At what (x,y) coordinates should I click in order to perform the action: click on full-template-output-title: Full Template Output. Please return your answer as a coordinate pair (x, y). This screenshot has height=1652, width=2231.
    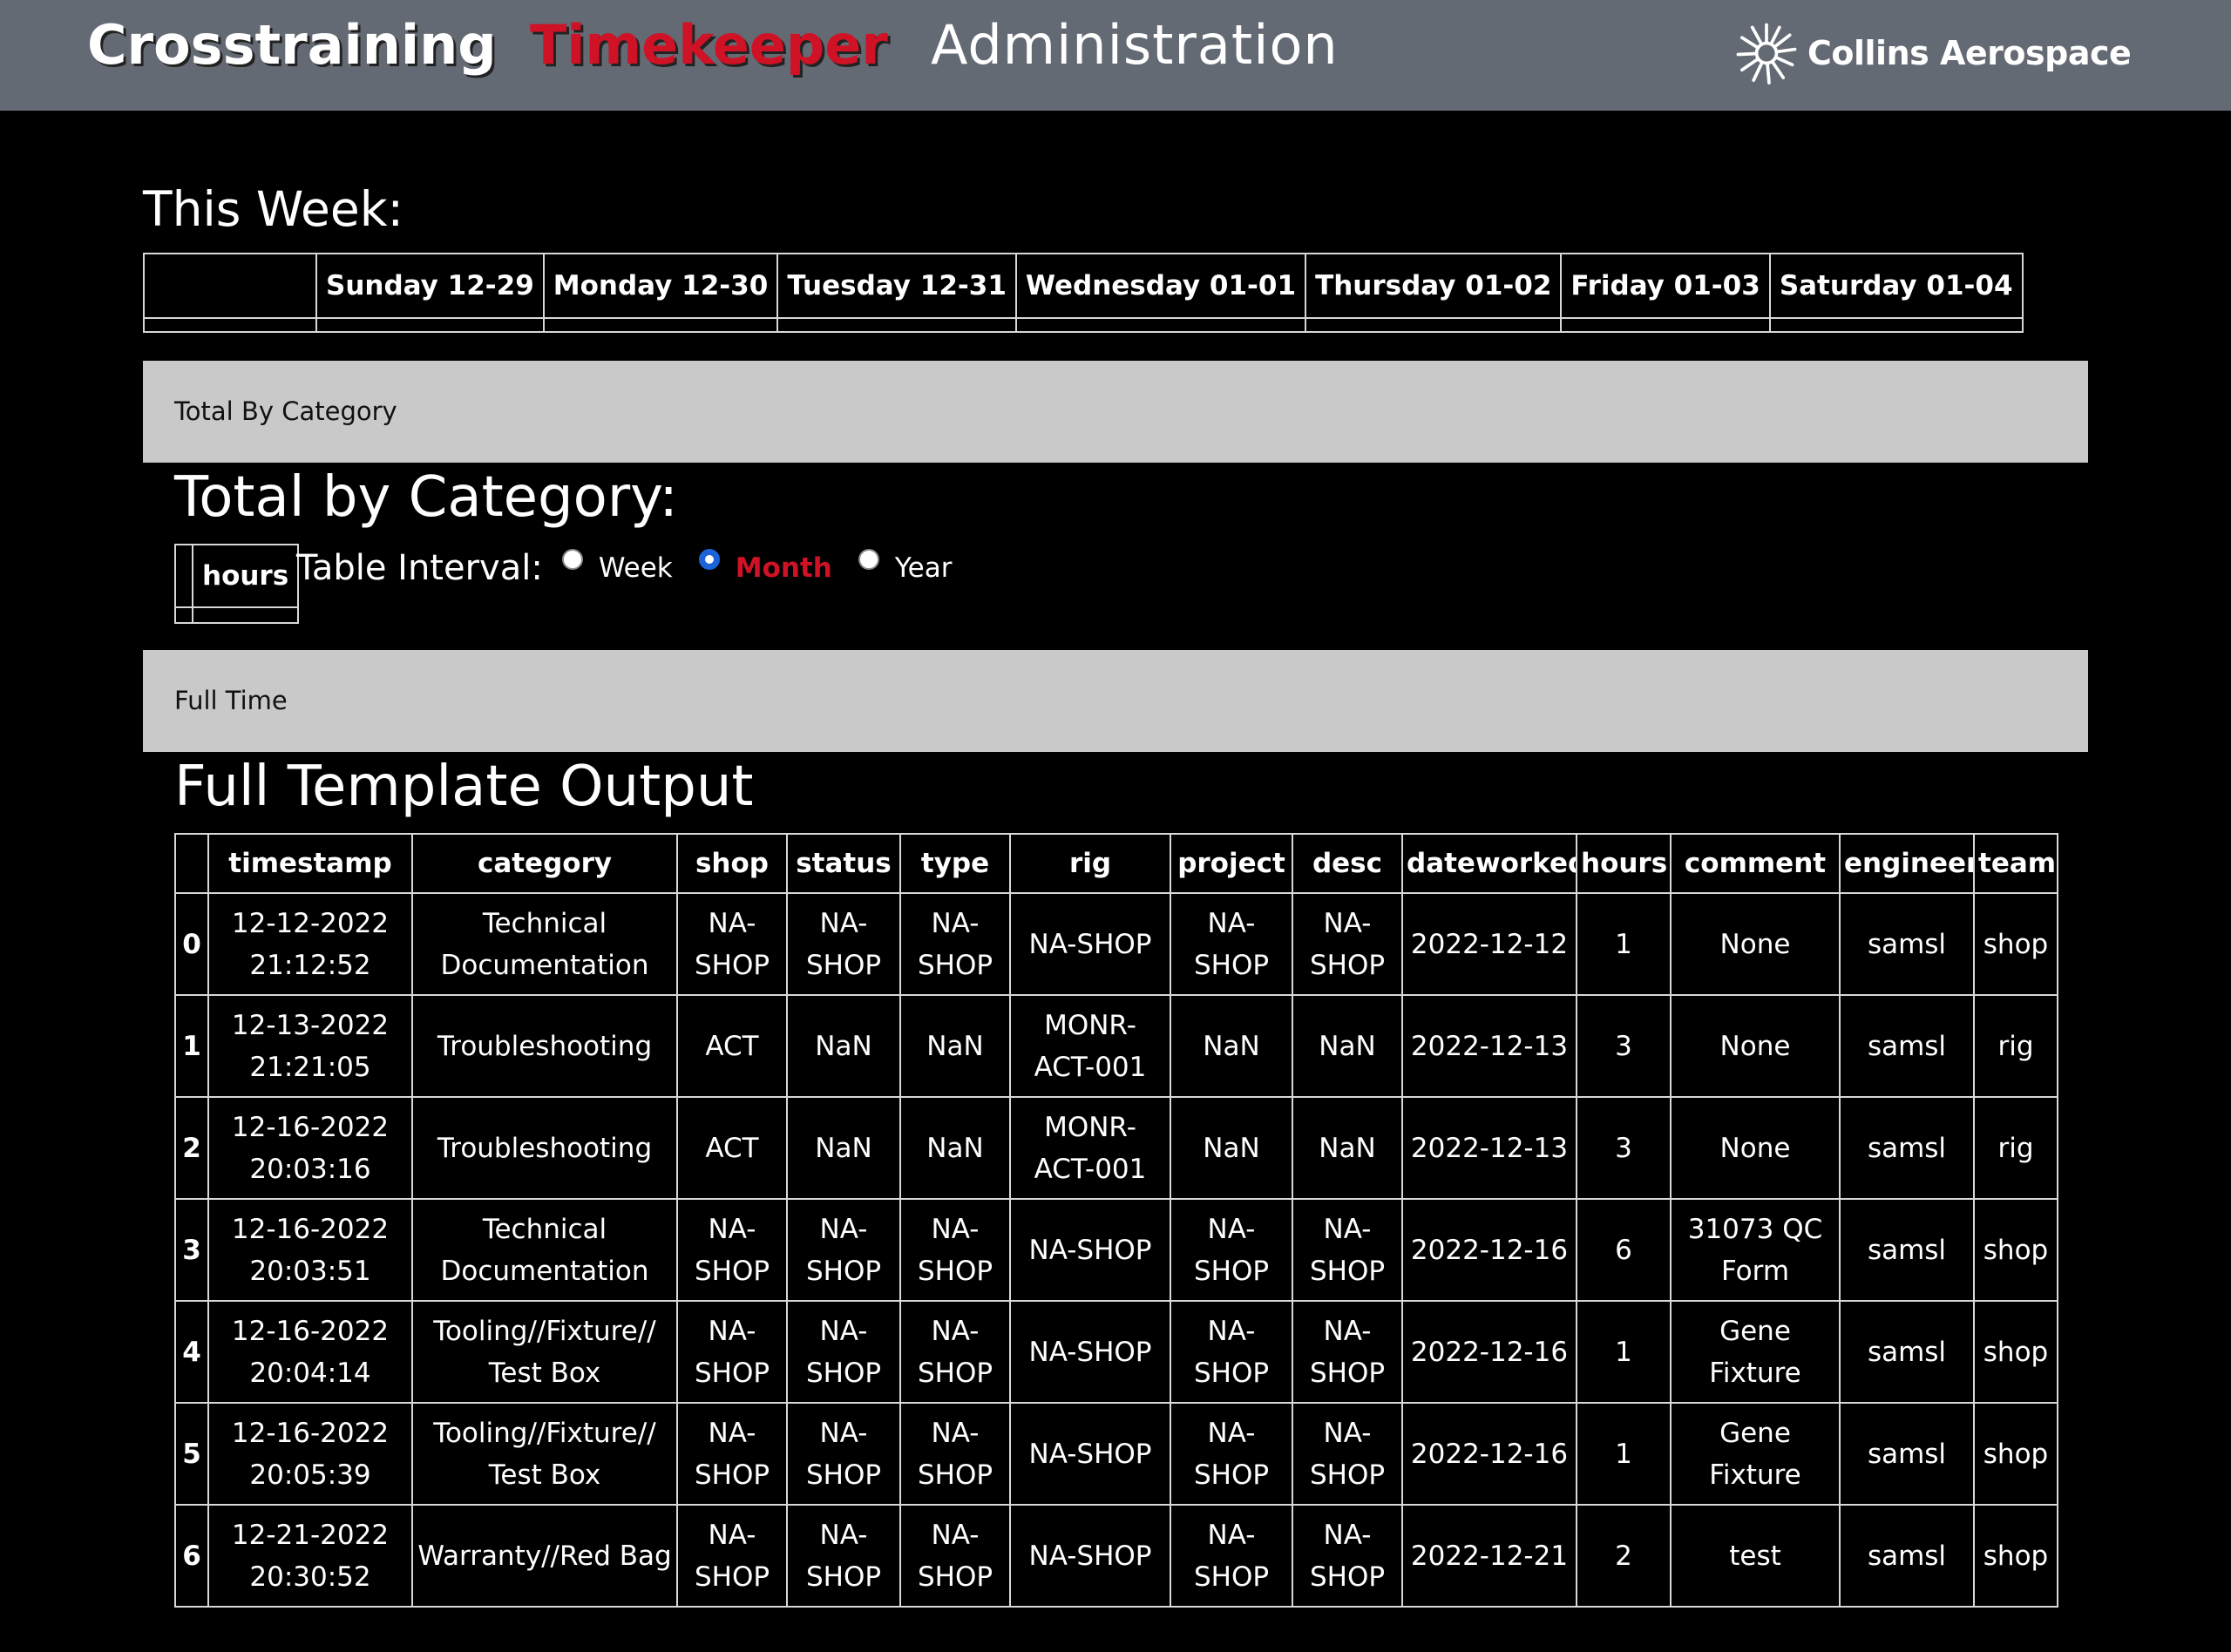
    Looking at the image, I should click on (464, 787).